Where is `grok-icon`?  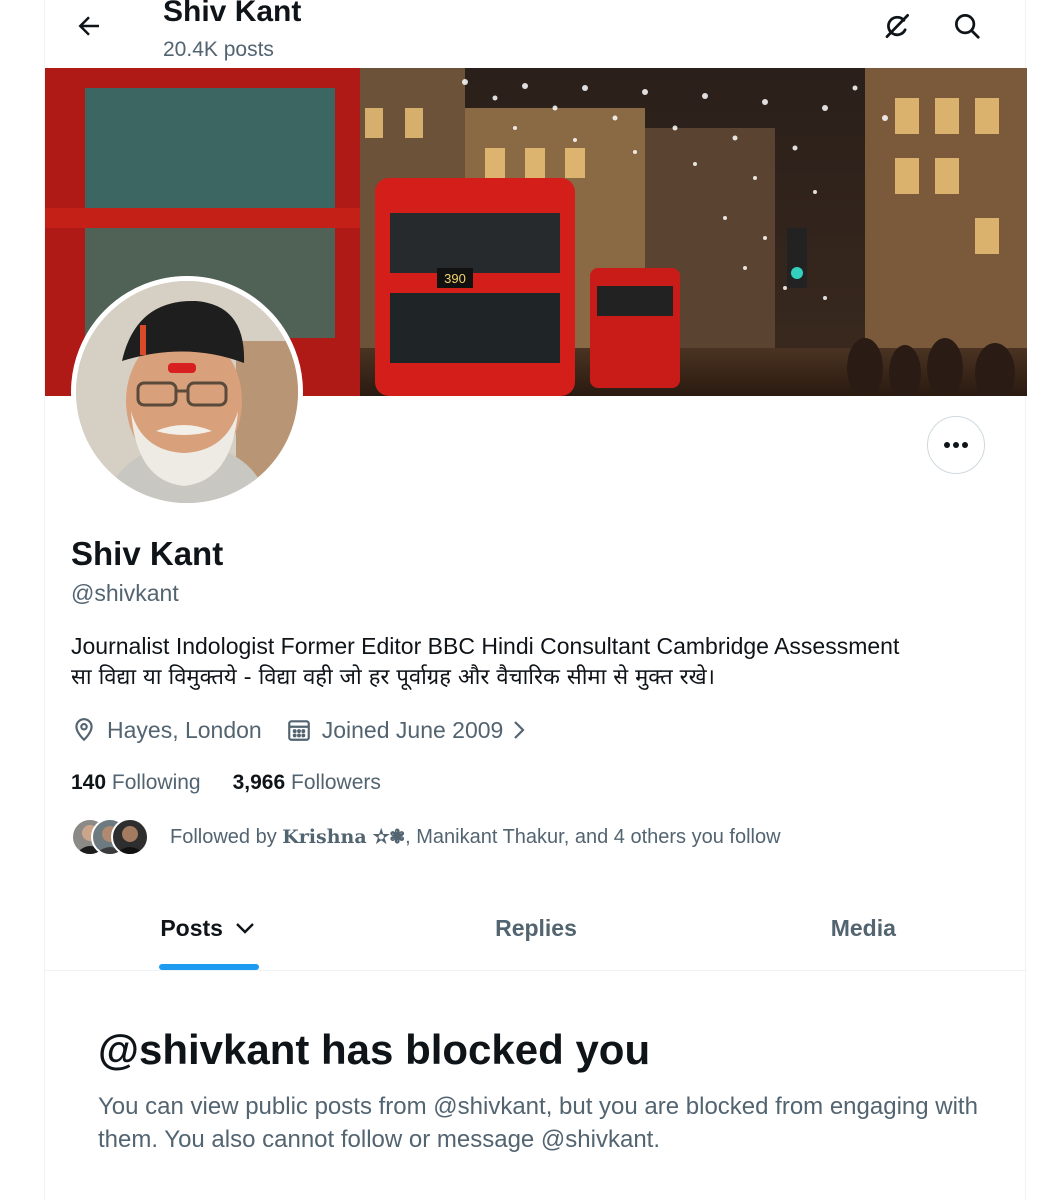 grok-icon is located at coordinates (897, 26).